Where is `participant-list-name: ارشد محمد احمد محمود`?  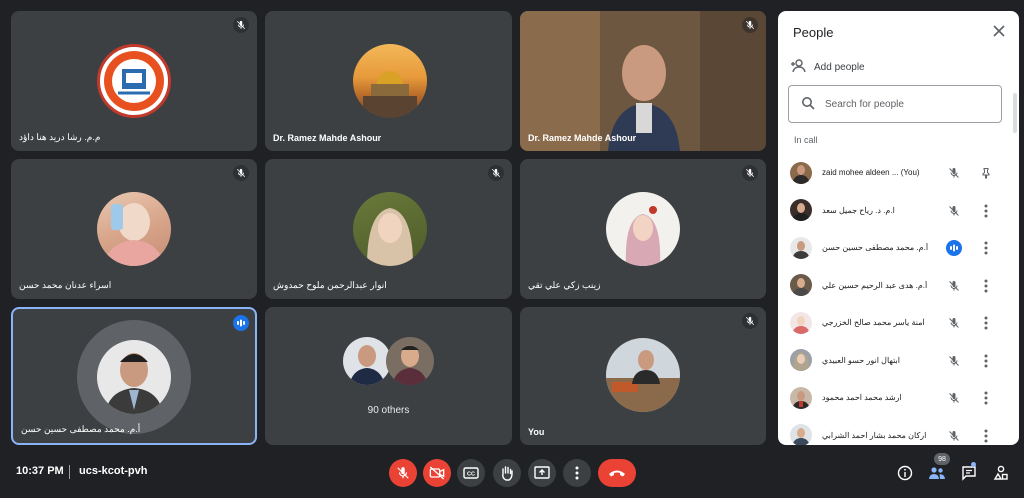
participant-list-name: ارشد محمد احمد محمود is located at coordinates (862, 398).